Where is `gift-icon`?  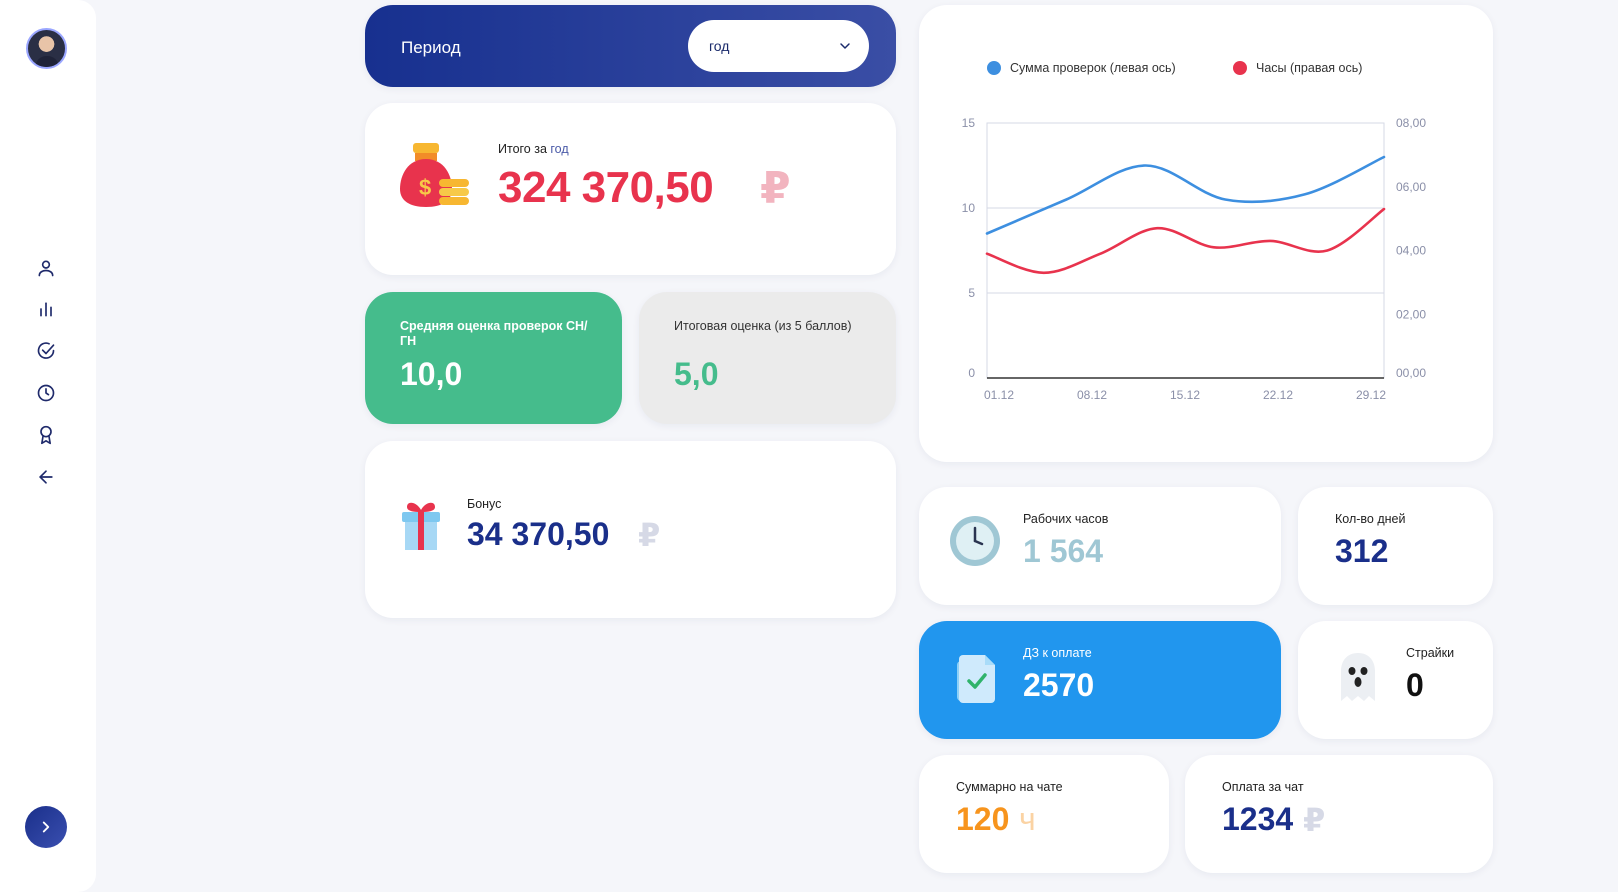
gift-icon is located at coordinates (421, 526).